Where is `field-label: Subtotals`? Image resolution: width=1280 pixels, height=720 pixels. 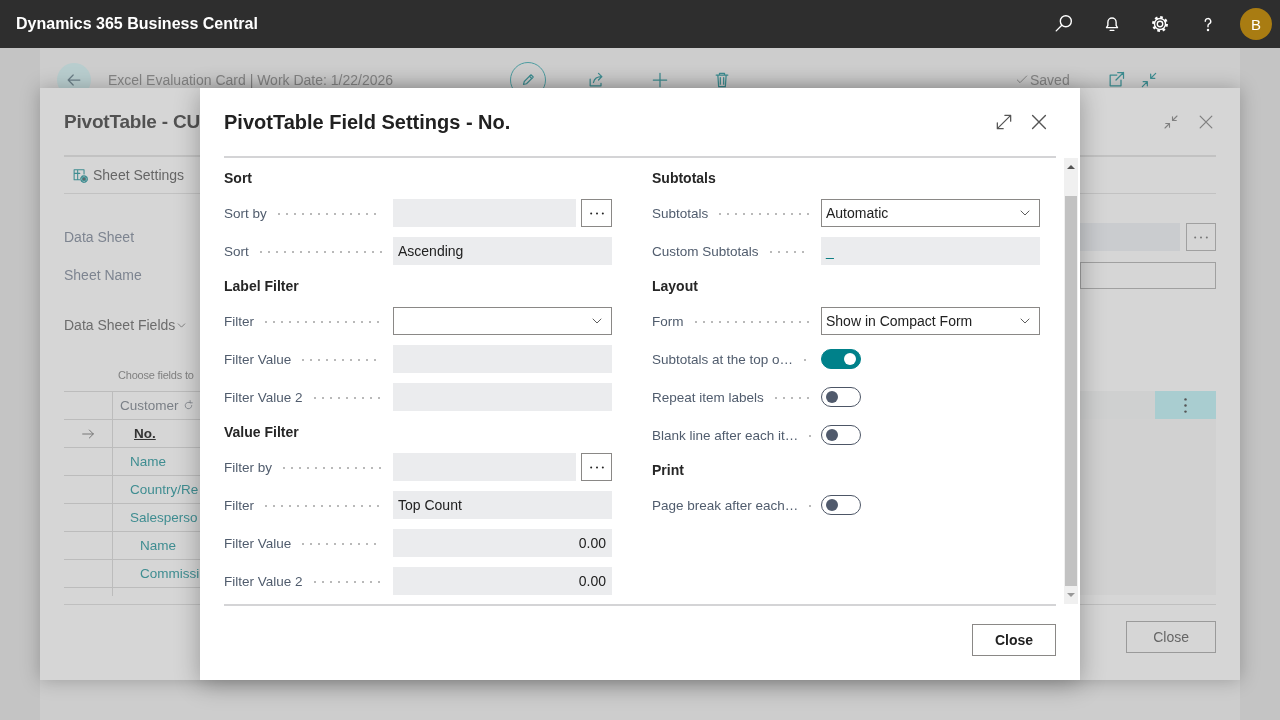
field-label: Subtotals is located at coordinates (680, 213).